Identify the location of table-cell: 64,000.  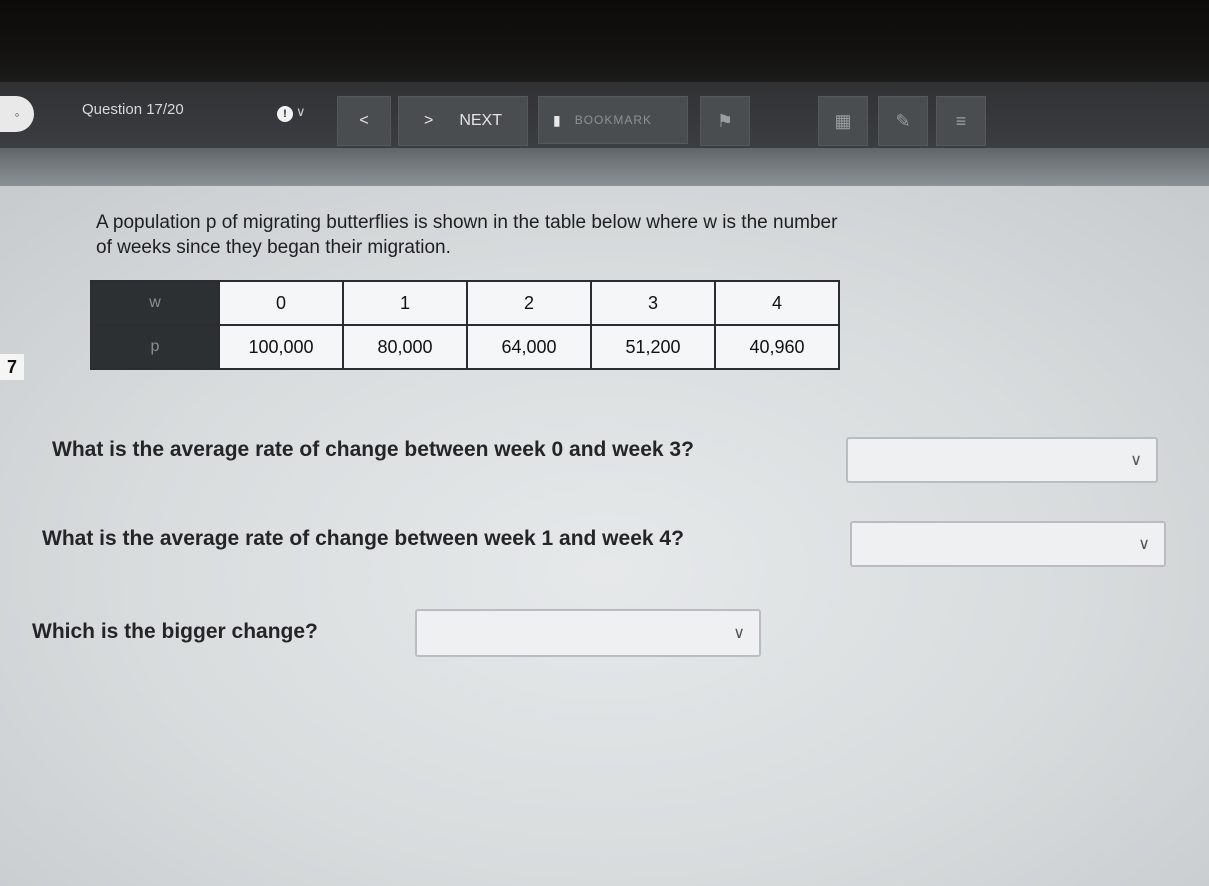
(529, 347).